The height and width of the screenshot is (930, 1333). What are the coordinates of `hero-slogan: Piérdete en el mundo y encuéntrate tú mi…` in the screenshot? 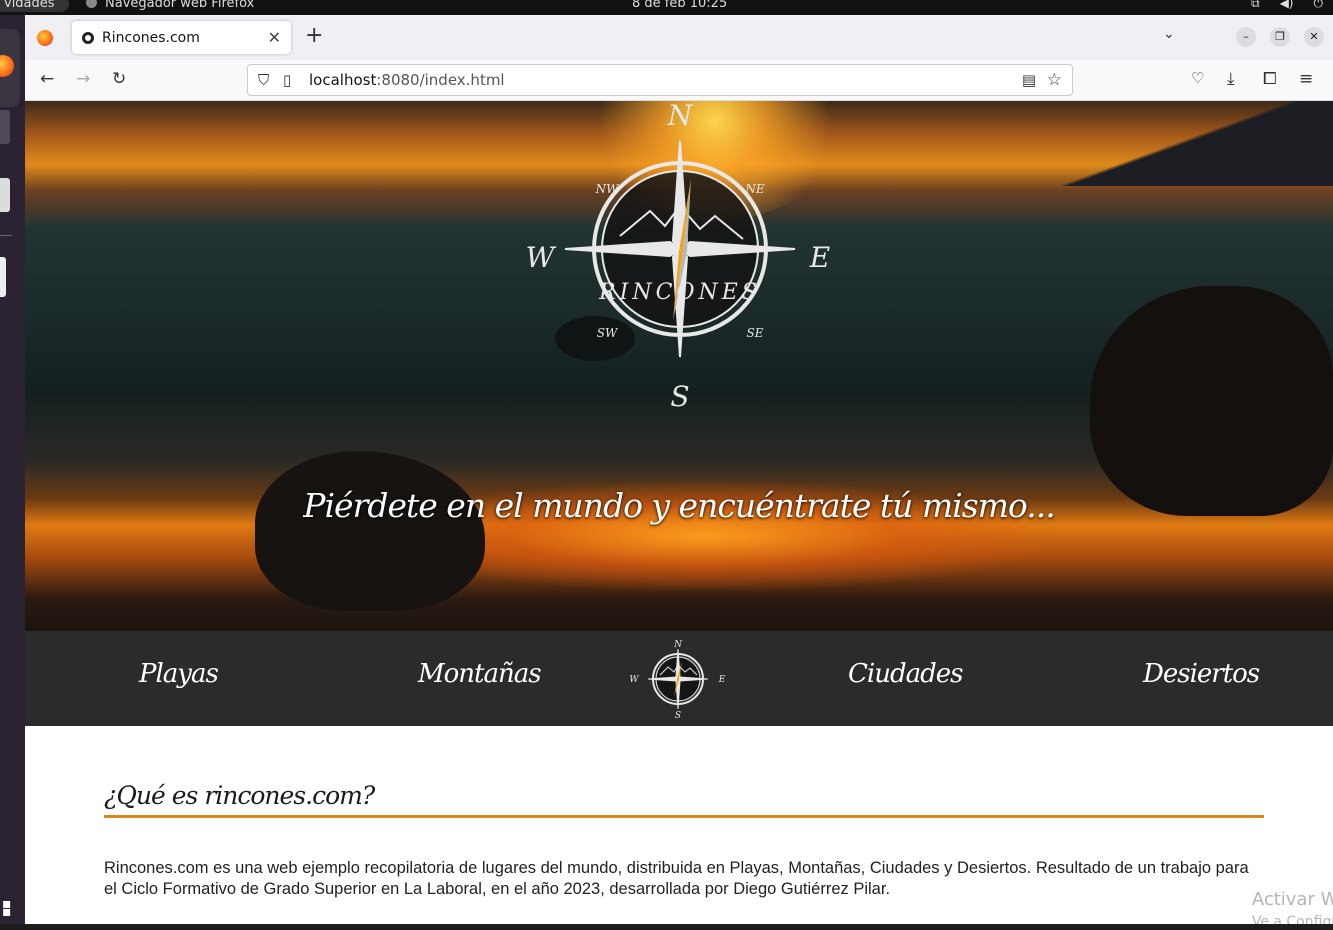 It's located at (679, 505).